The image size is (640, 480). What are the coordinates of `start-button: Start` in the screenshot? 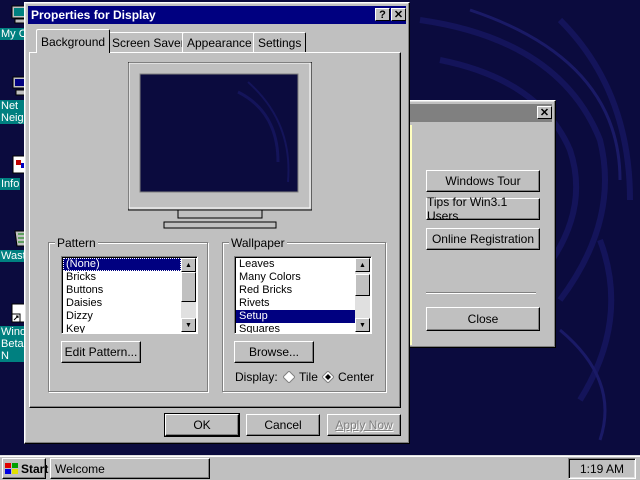 It's located at (25, 468).